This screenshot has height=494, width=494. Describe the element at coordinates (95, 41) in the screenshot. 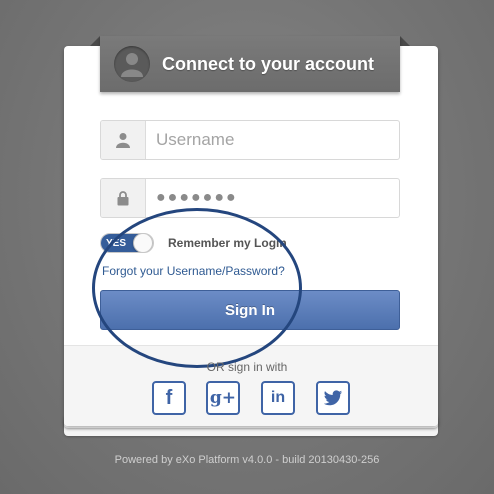

I see `ribbon-fold-left` at that location.